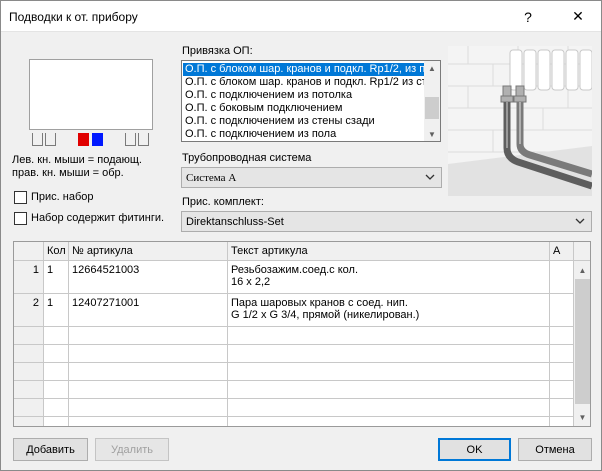  Describe the element at coordinates (474, 449) in the screenshot. I see `ok-button: OK` at that location.